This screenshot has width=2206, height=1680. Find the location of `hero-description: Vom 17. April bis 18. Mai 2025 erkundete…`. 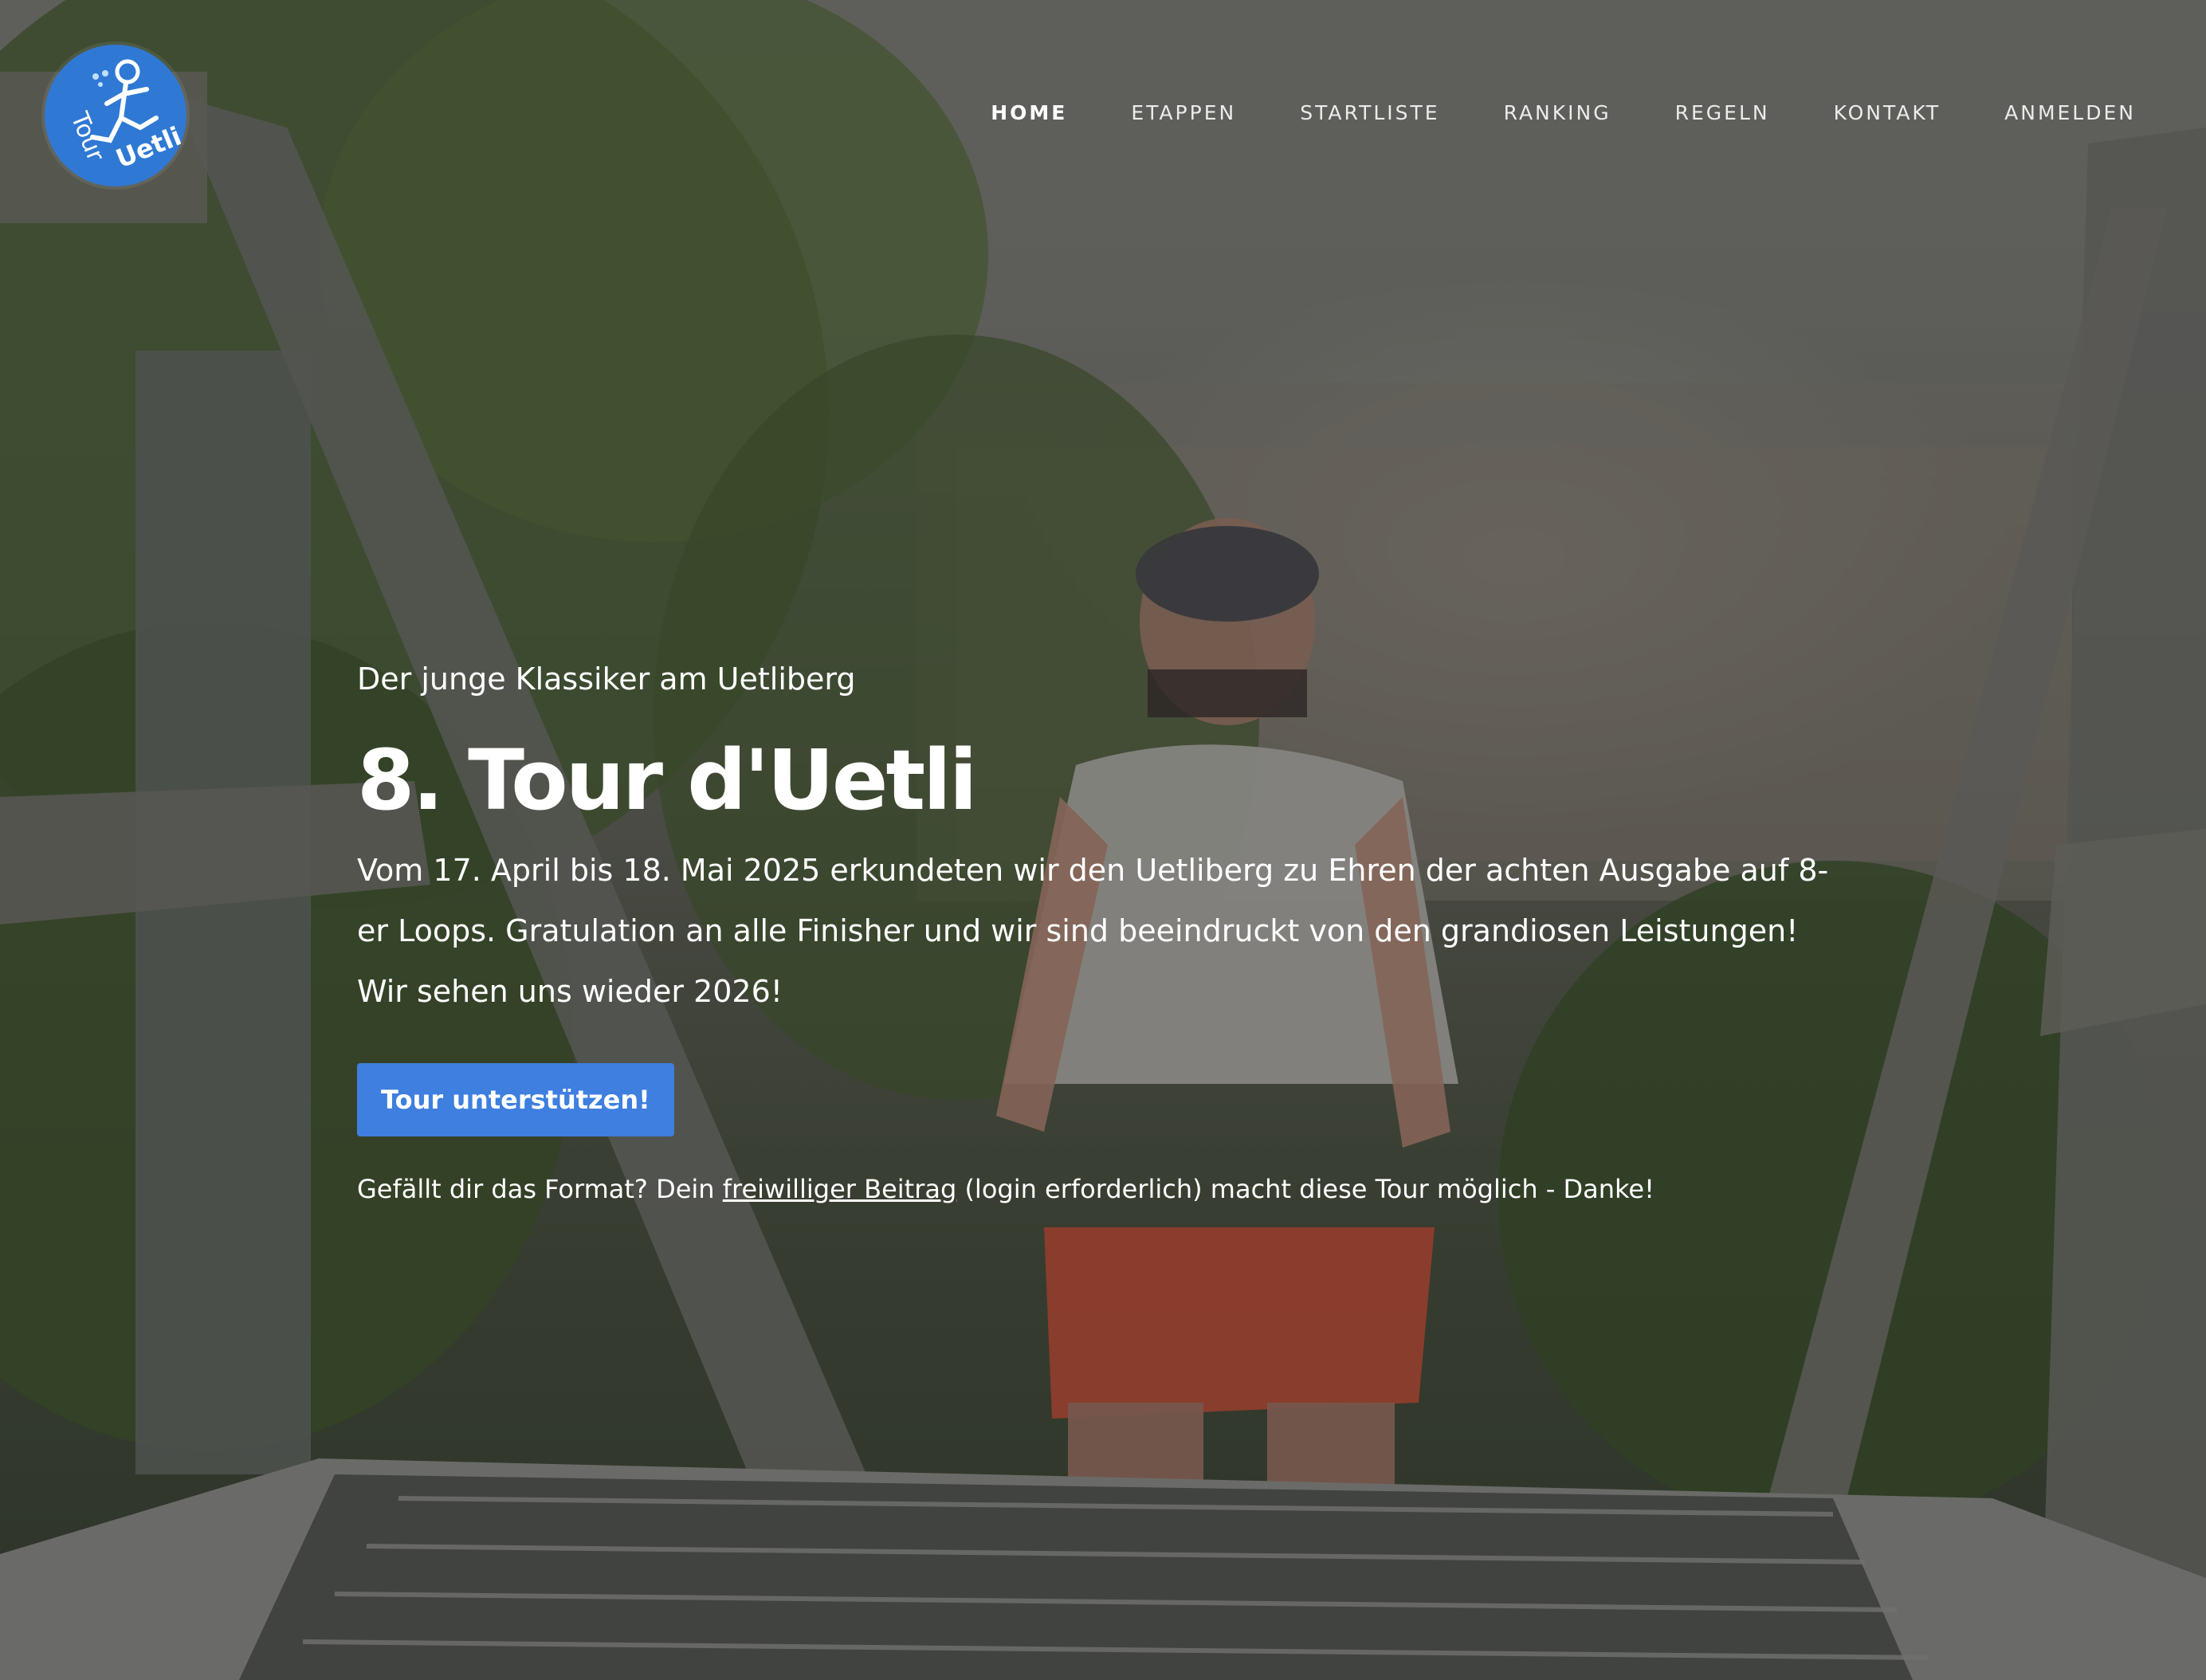

hero-description: Vom 17. April bis 18. Mai 2025 erkundete… is located at coordinates (1093, 931).